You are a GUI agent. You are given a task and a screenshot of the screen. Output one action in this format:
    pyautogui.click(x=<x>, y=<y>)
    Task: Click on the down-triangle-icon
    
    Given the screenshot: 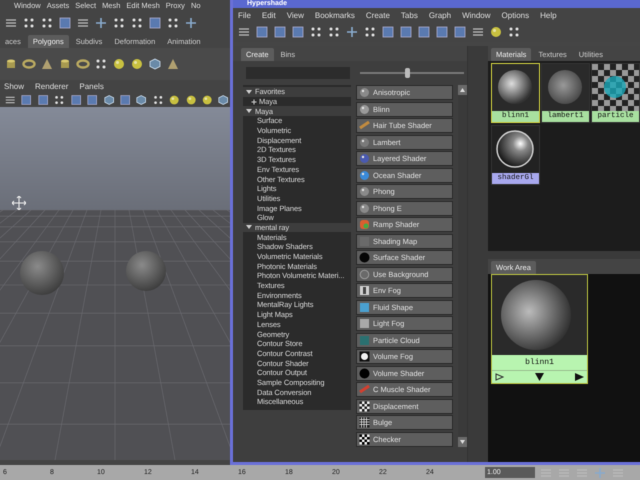 What is the action you would take?
    pyautogui.click(x=539, y=377)
    